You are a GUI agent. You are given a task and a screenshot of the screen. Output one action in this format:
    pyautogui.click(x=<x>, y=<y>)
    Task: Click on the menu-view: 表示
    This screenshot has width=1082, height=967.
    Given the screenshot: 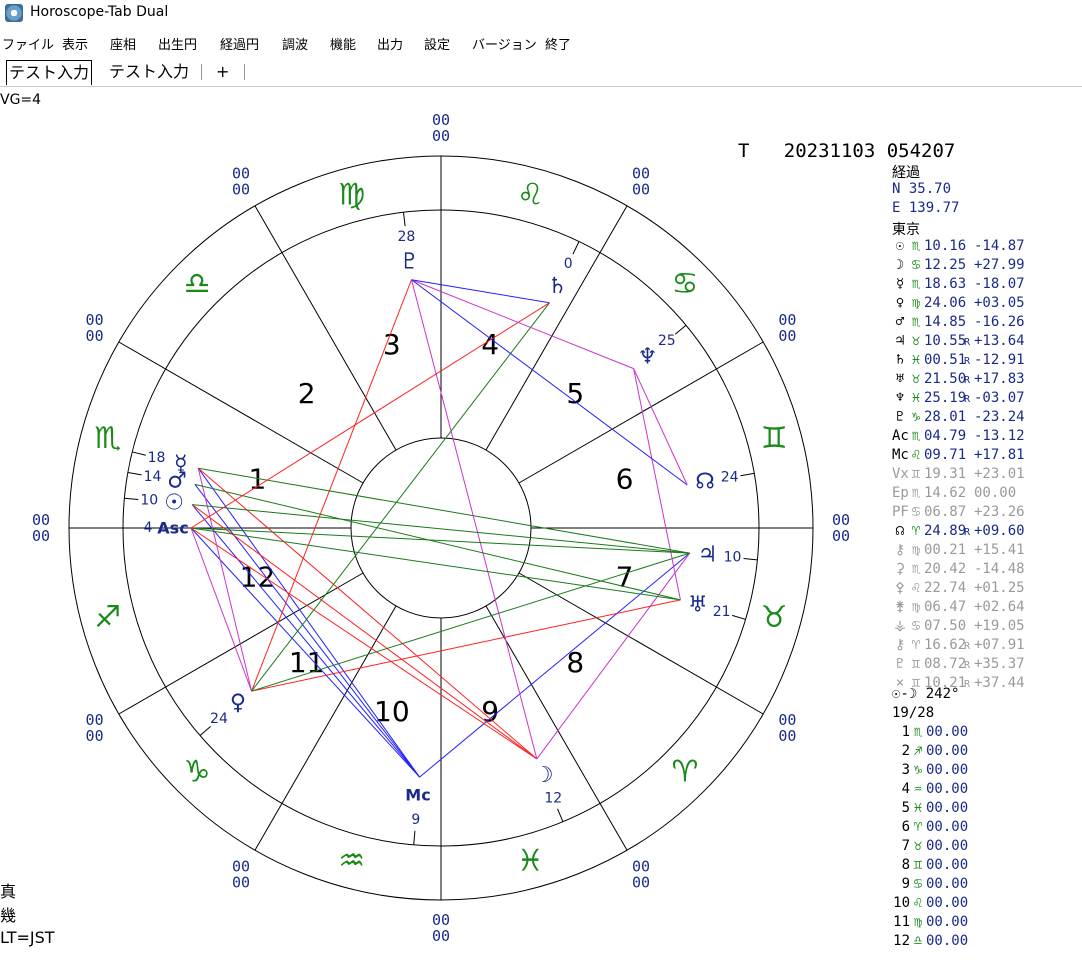 What is the action you would take?
    pyautogui.click(x=75, y=43)
    